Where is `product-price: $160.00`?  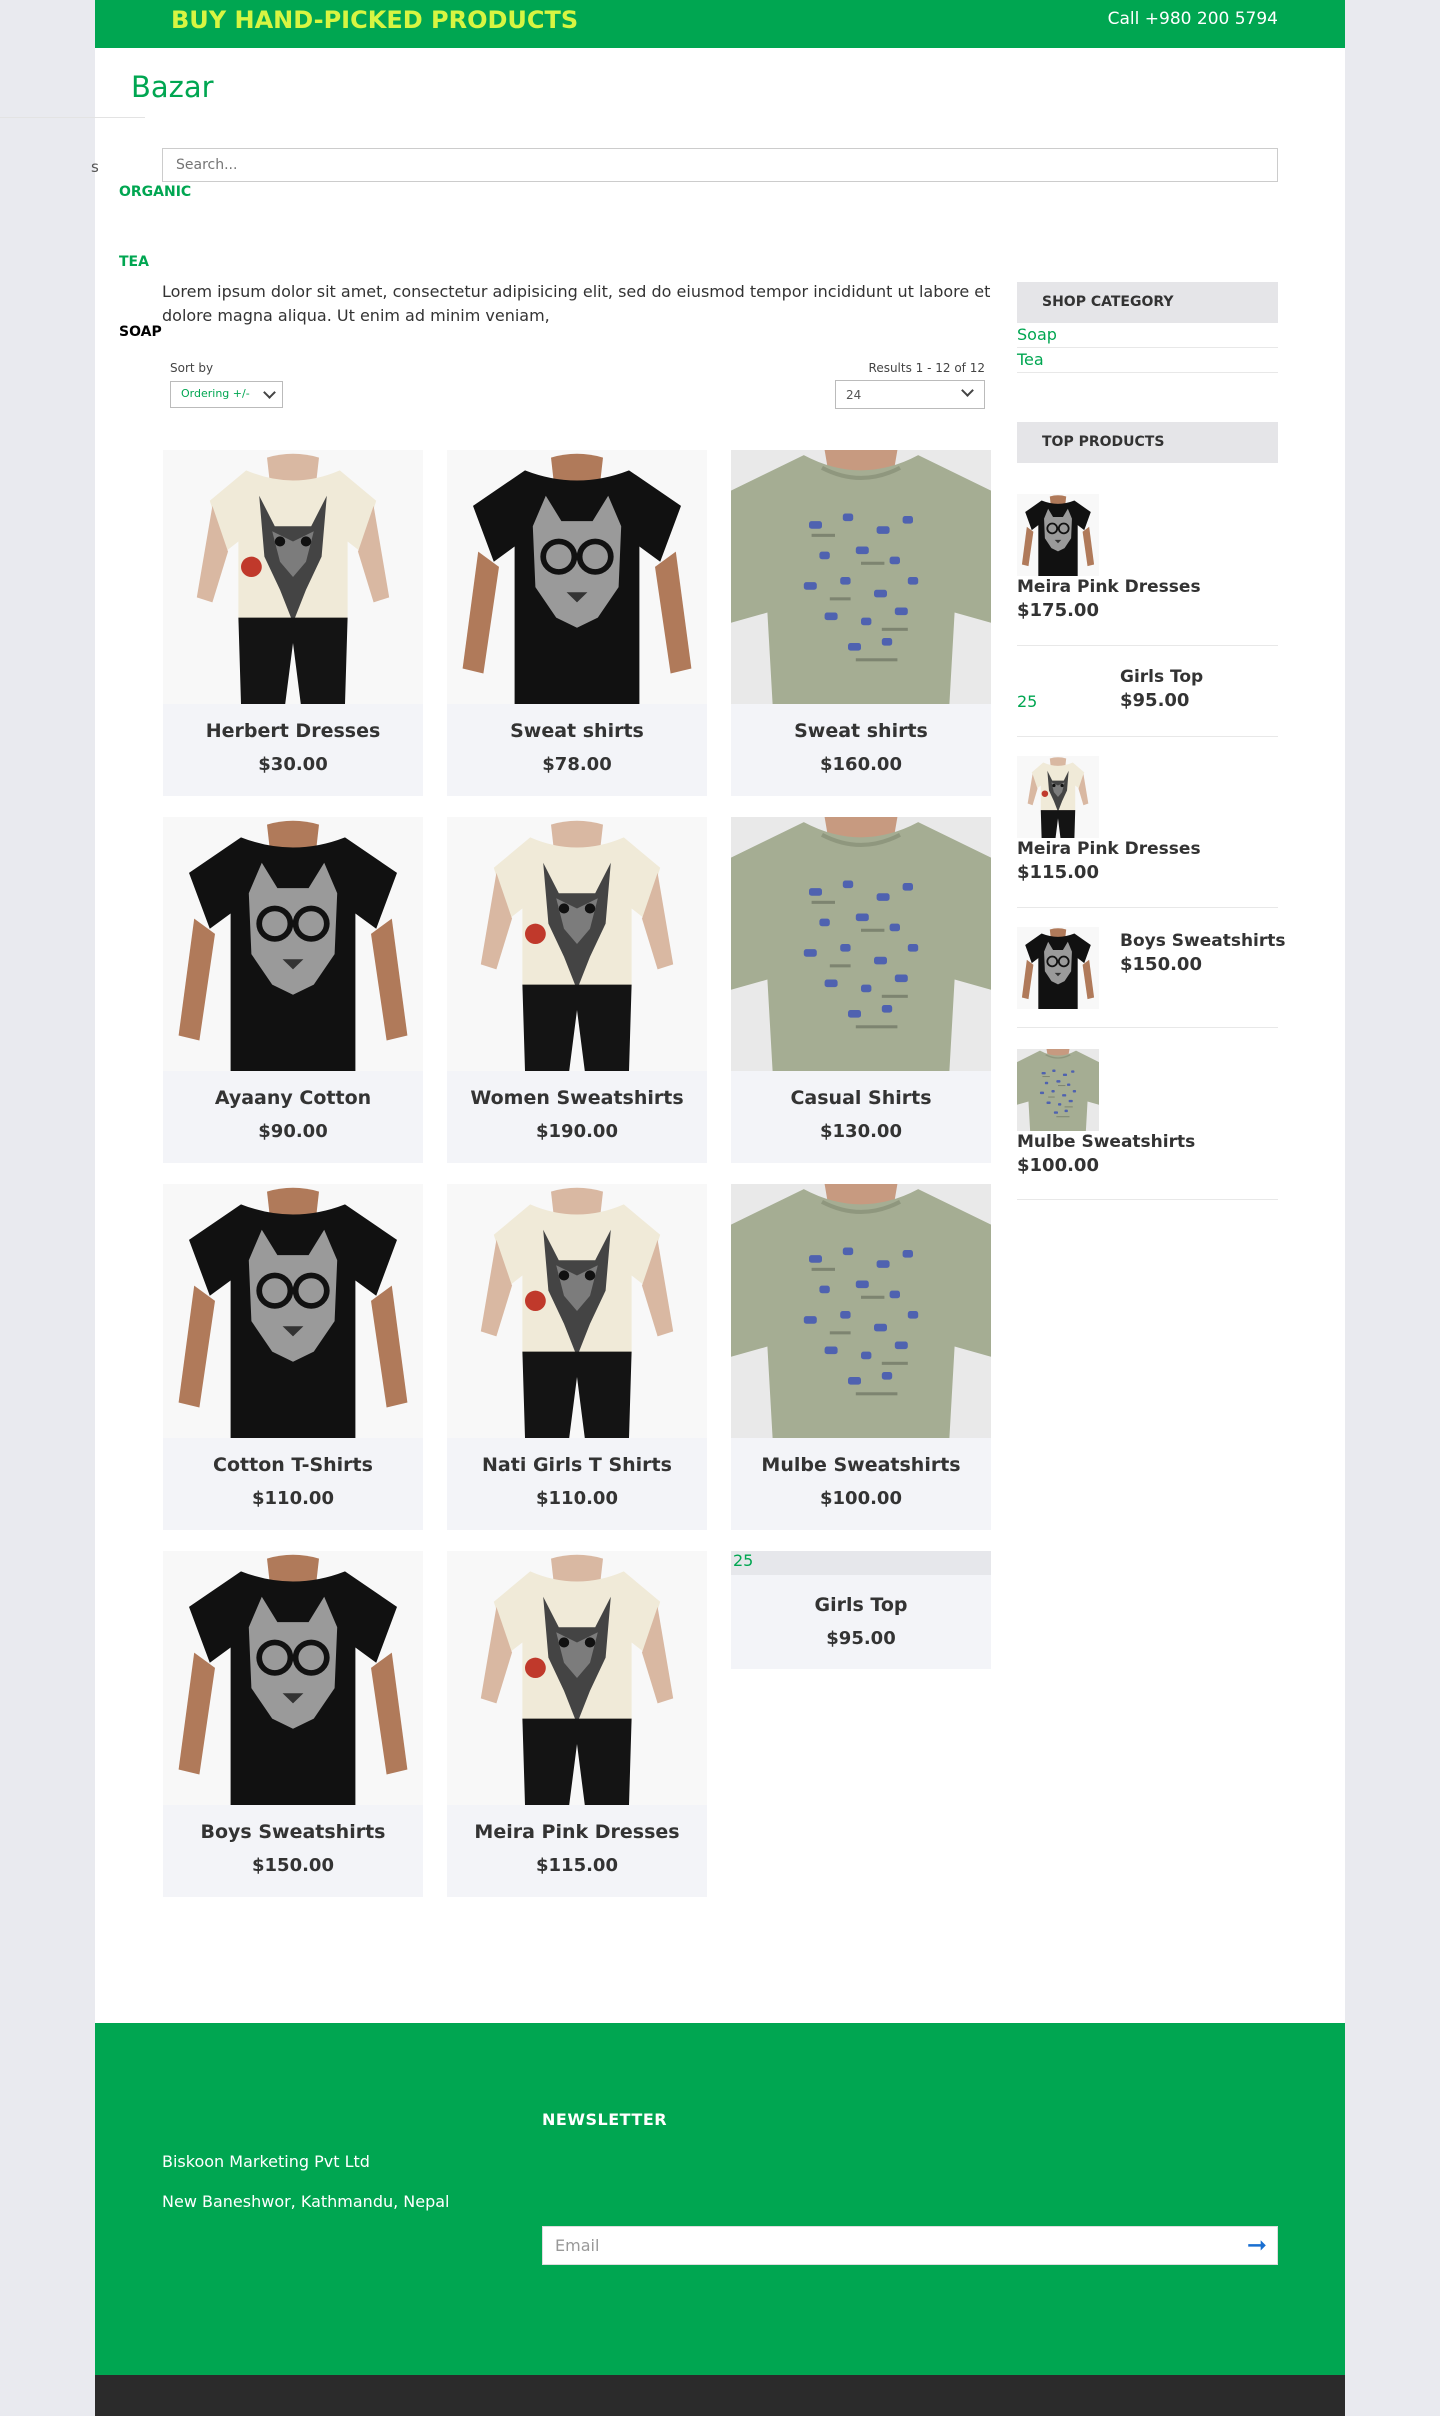 product-price: $160.00 is located at coordinates (861, 764).